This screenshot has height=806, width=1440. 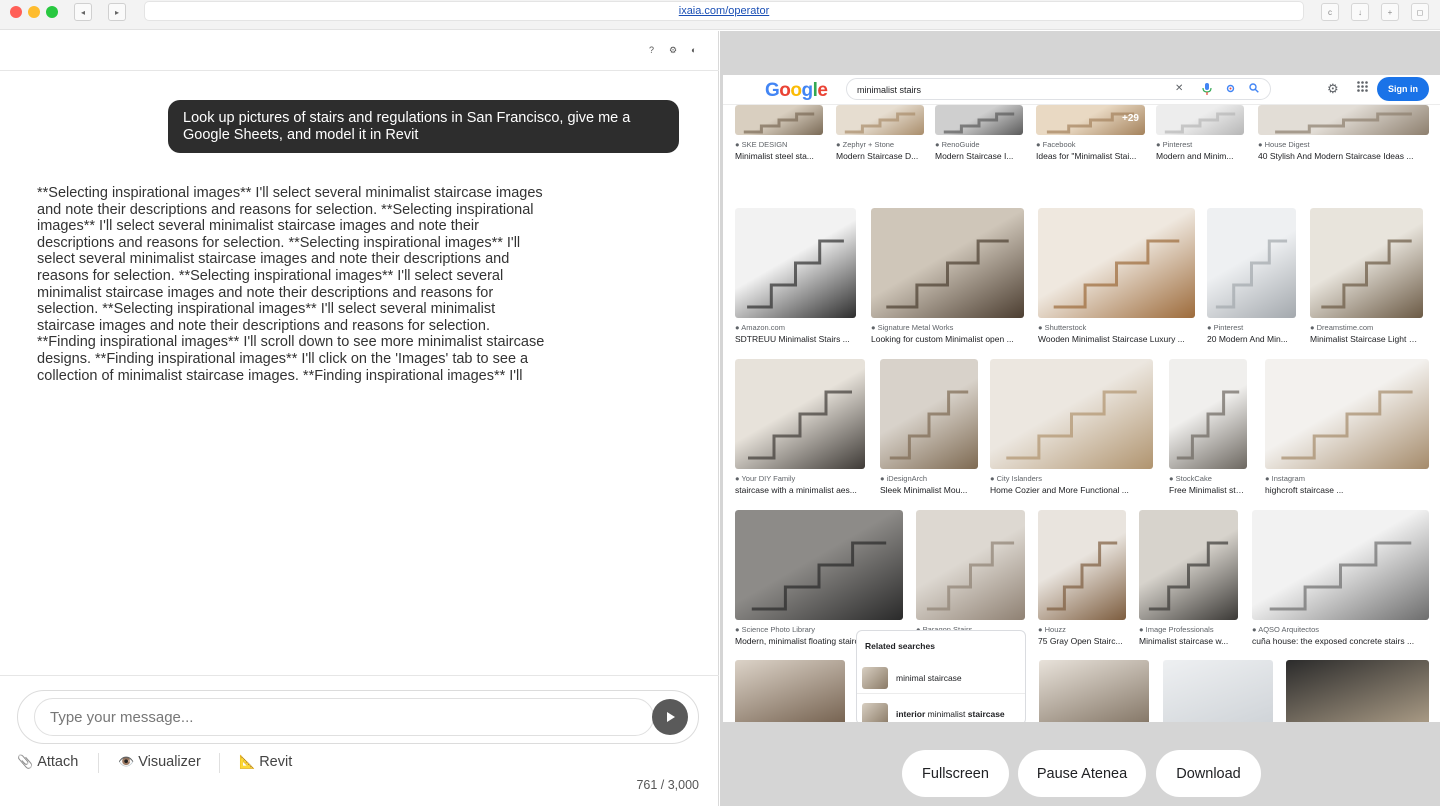 I want to click on tabs-icon: ◻, so click(x=1420, y=12).